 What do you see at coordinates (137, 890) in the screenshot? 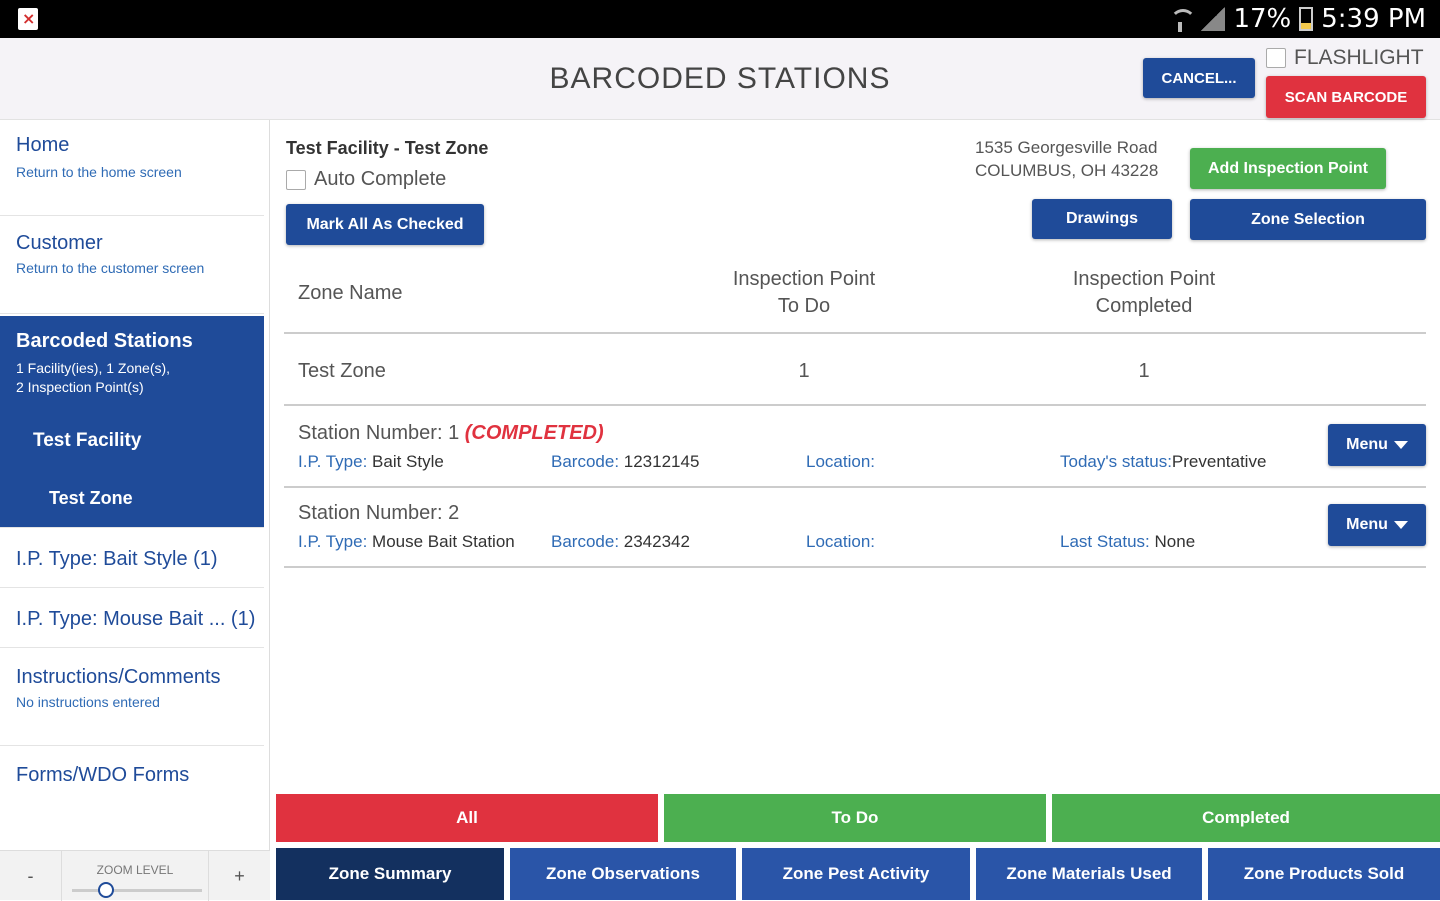
I see `zoom-slider-track` at bounding box center [137, 890].